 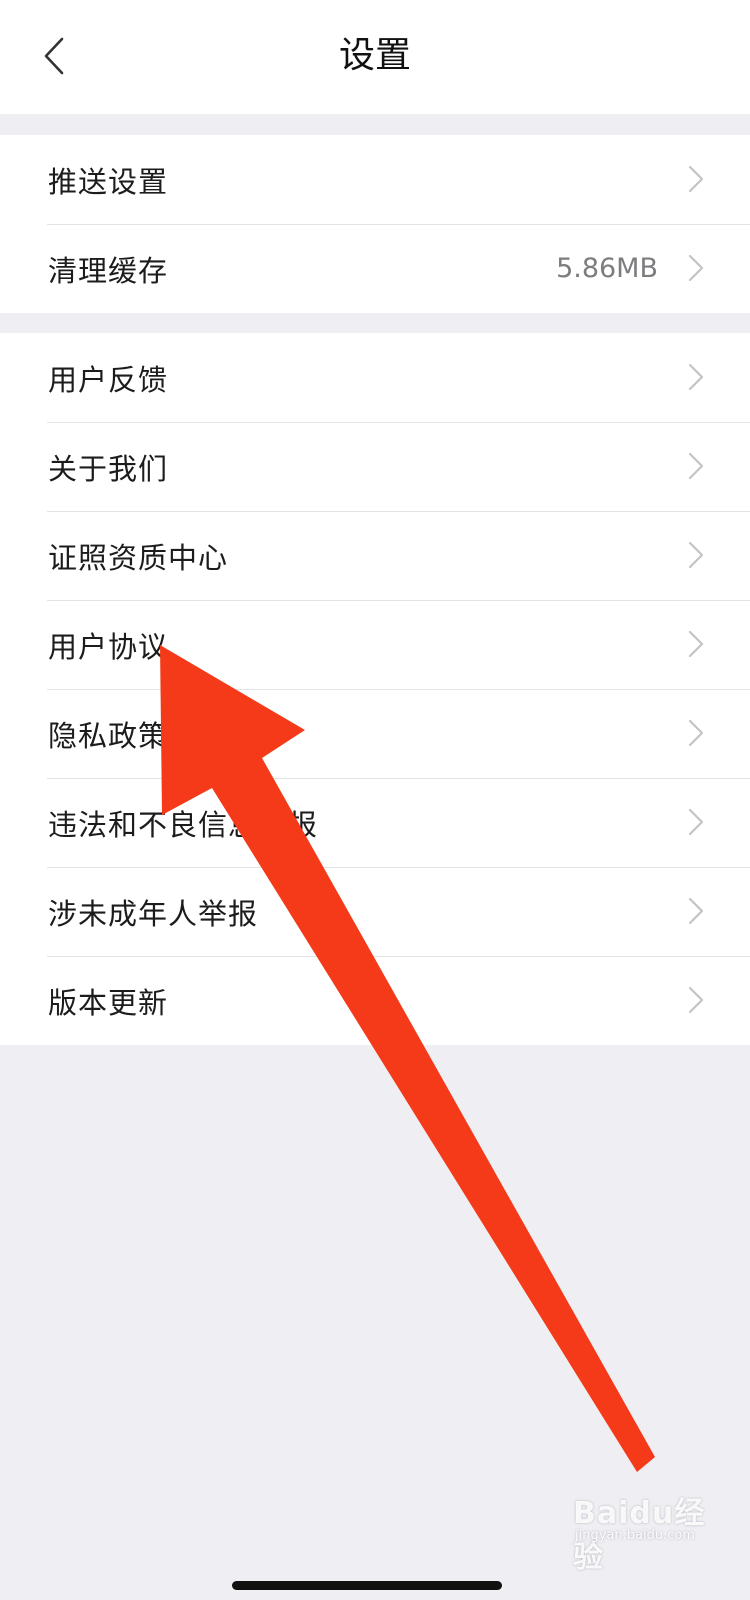 I want to click on settings-item-license-center: 证照资质中心, so click(x=375, y=555).